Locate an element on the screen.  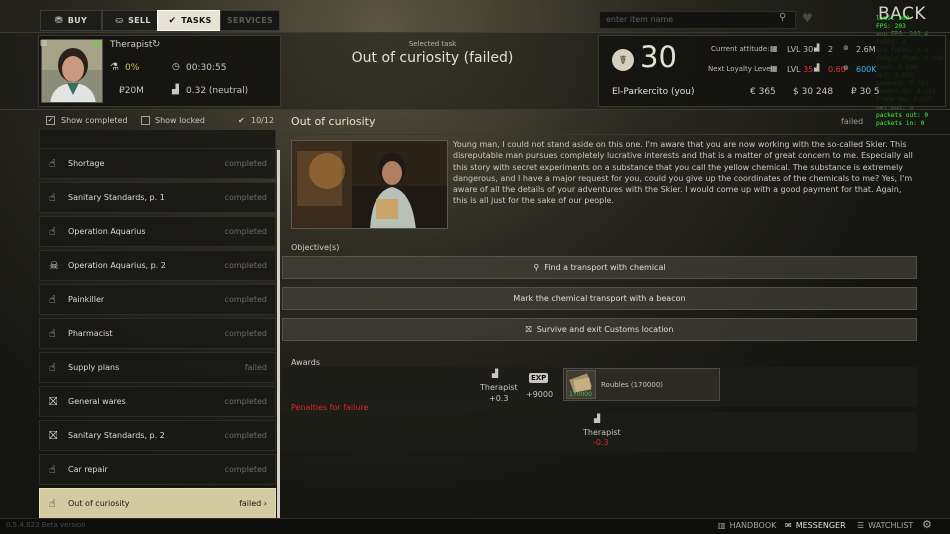
quest-image is located at coordinates (369, 184).